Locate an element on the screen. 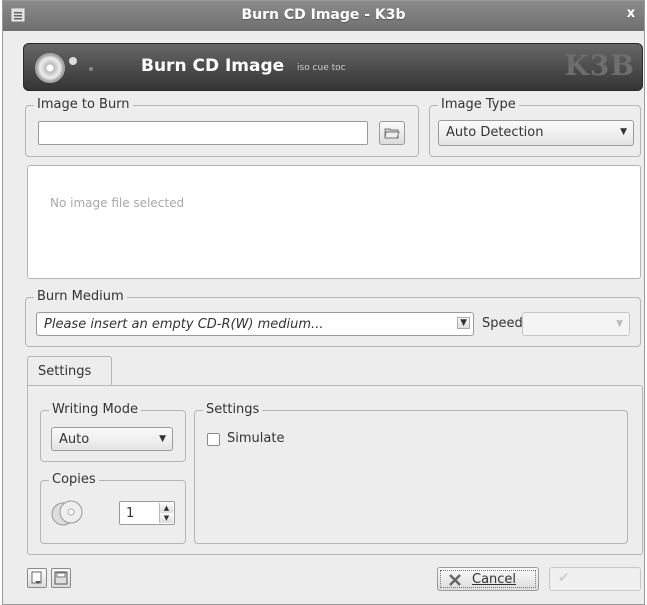  writing-mode-select: Auto ▼ is located at coordinates (112, 439).